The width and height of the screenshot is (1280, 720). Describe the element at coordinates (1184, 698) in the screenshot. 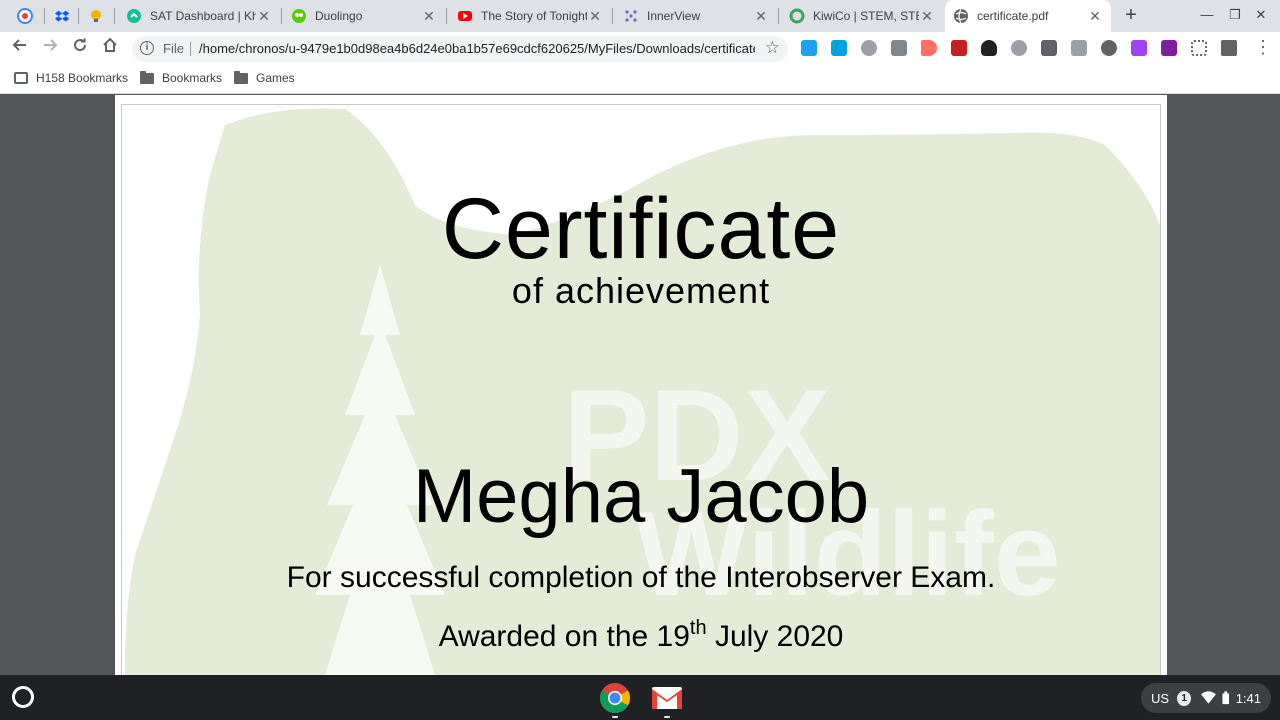

I see `notification-count-badge: 1` at that location.